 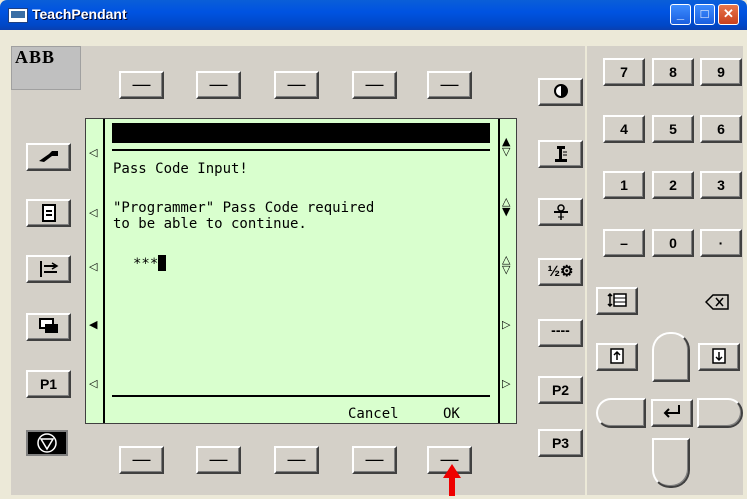 What do you see at coordinates (671, 463) in the screenshot?
I see `arrow-down-button` at bounding box center [671, 463].